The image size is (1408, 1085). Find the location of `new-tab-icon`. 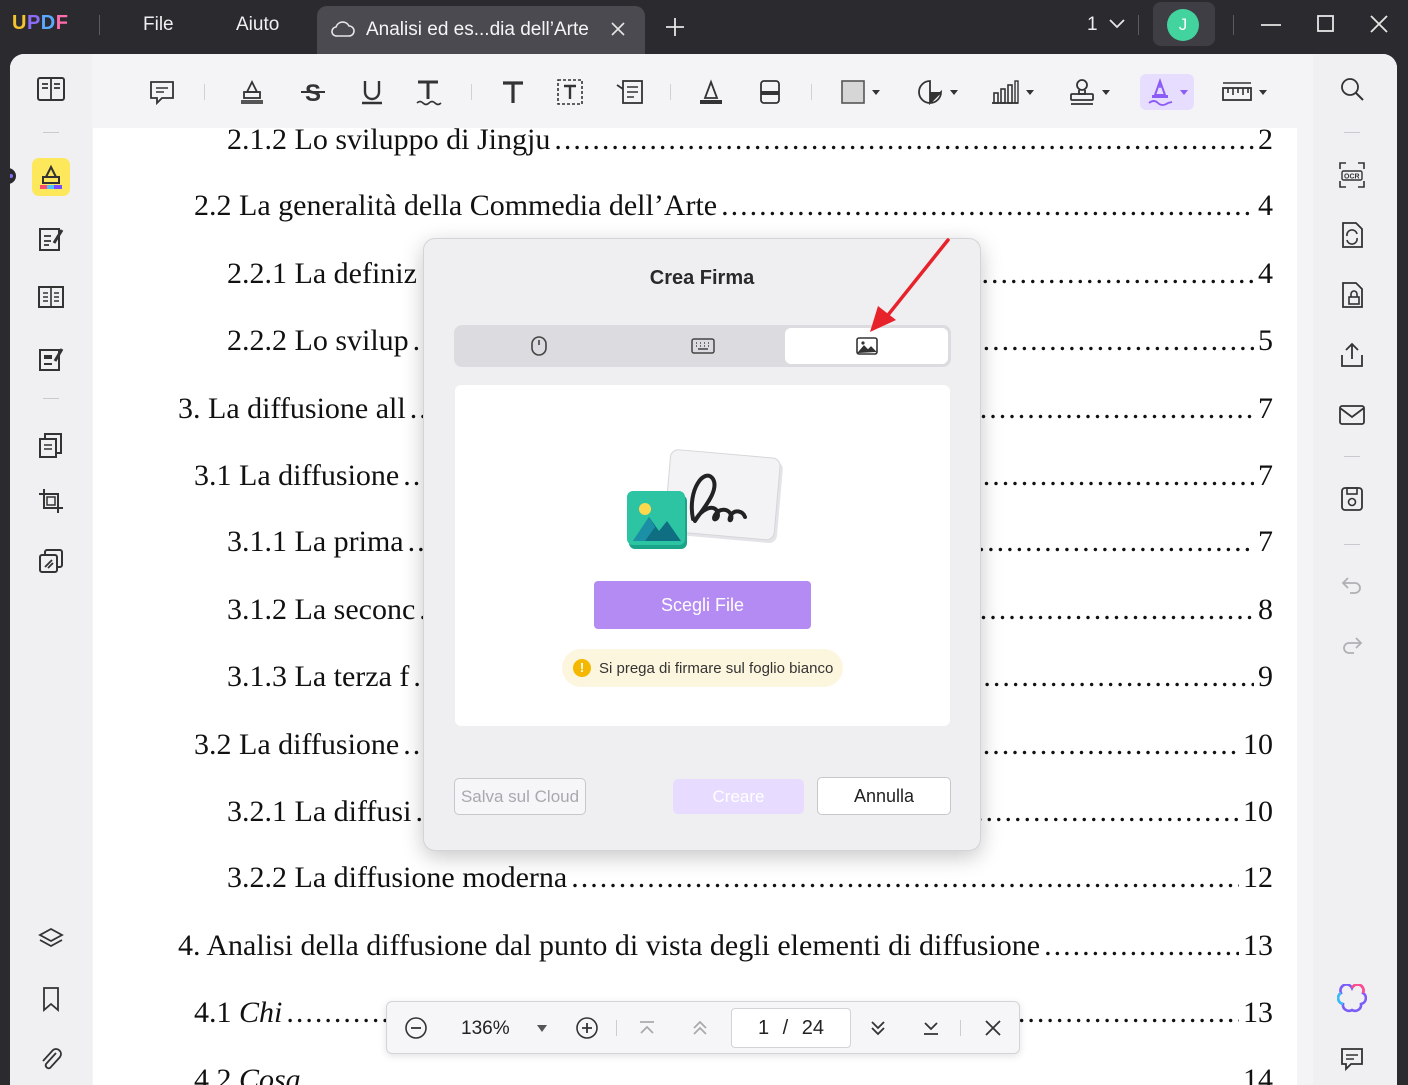

new-tab-icon is located at coordinates (675, 27).